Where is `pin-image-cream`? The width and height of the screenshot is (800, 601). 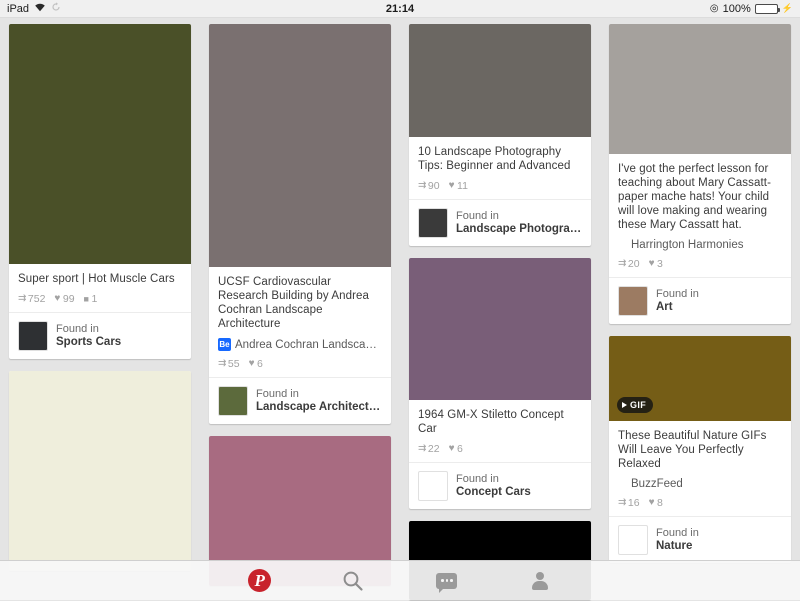
pin-image-cream is located at coordinates (100, 471).